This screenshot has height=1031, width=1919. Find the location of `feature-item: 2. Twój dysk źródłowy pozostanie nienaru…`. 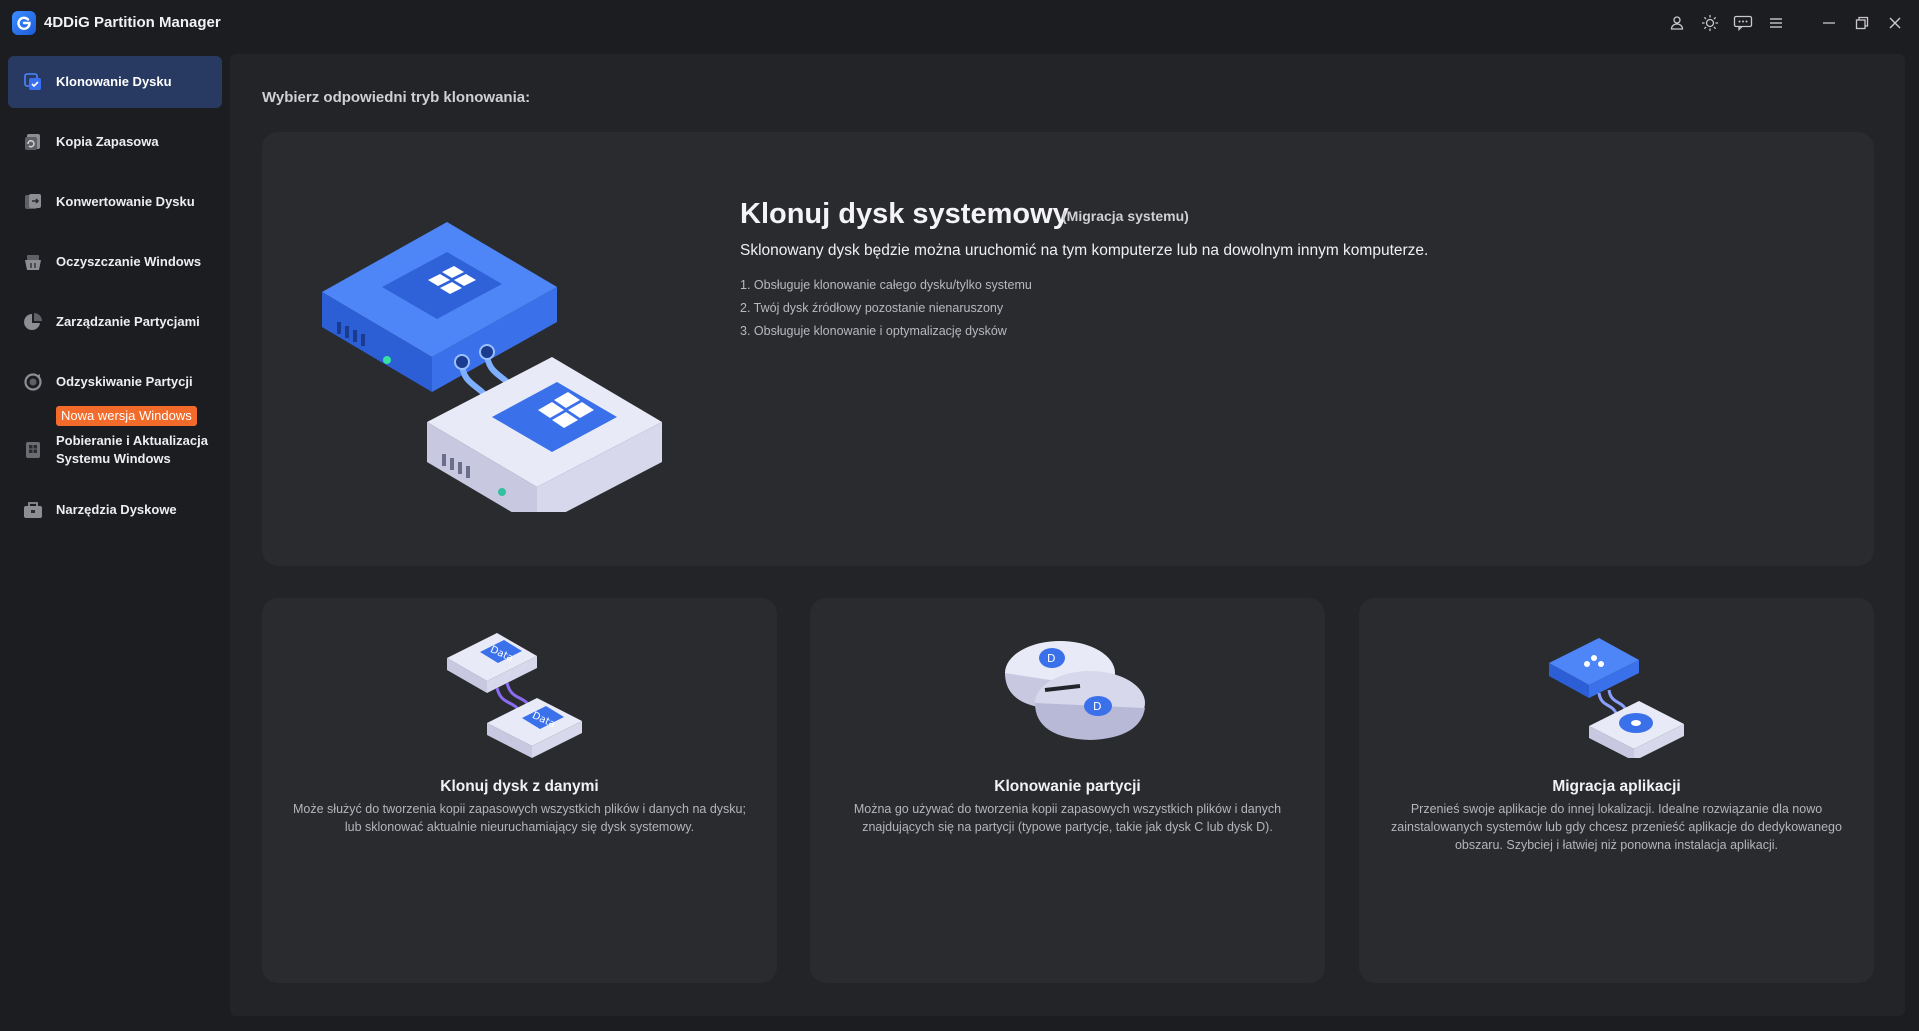

feature-item: 2. Twój dysk źródłowy pozostanie nienaru… is located at coordinates (872, 308).